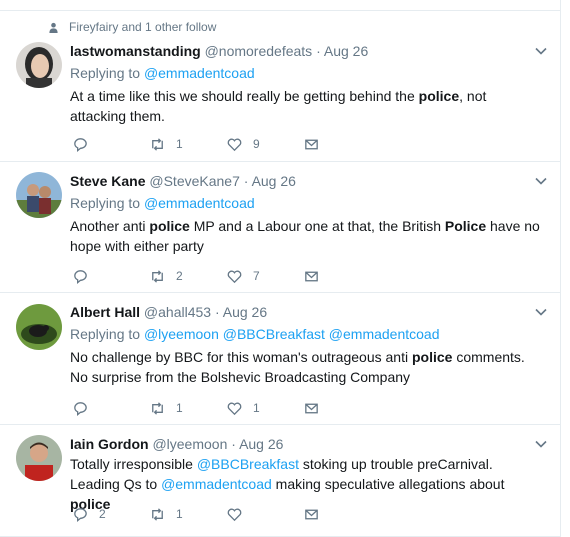 Image resolution: width=570 pixels, height=537 pixels. I want to click on social-context: Fireyfairy and 1 other follow, so click(132, 27).